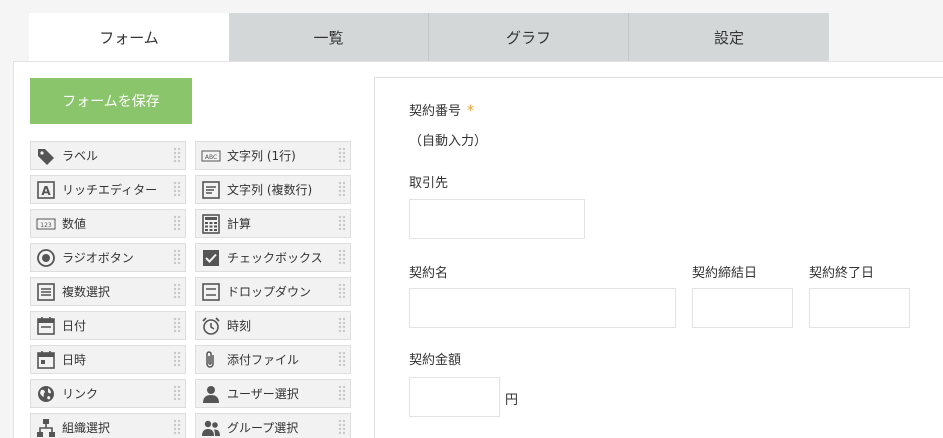 The width and height of the screenshot is (943, 438). Describe the element at coordinates (269, 292) in the screenshot. I see `palette-item-label: ドロップダウン` at that location.